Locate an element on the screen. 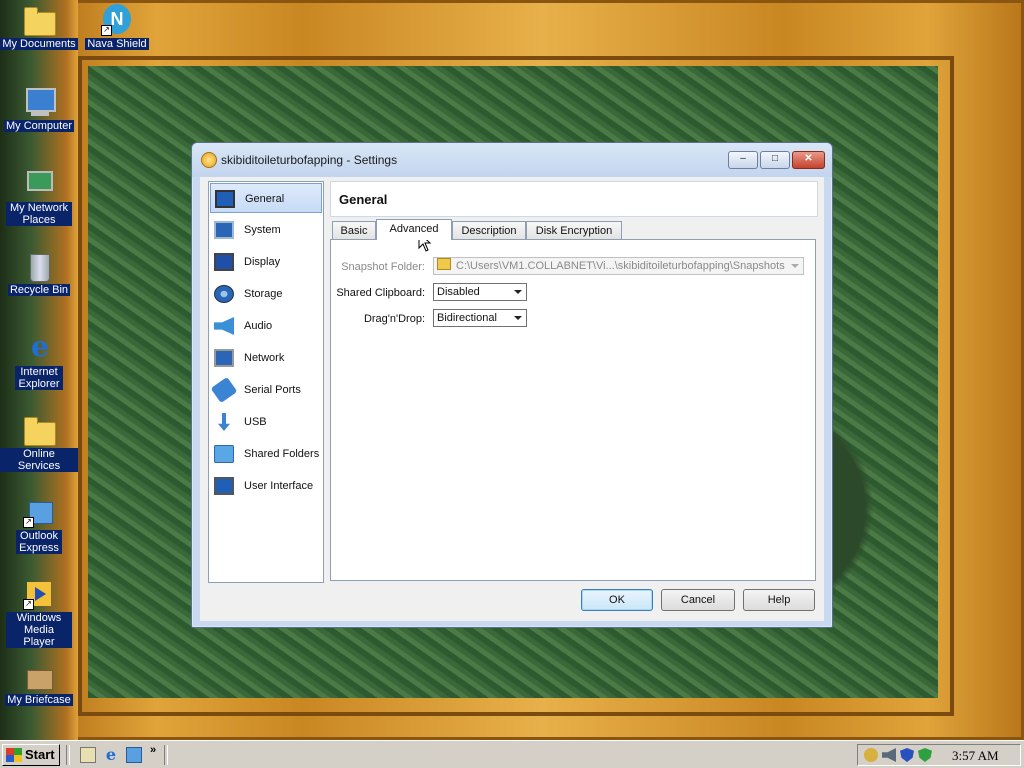 This screenshot has width=1024, height=768. cancel-button: Cancel is located at coordinates (698, 600).